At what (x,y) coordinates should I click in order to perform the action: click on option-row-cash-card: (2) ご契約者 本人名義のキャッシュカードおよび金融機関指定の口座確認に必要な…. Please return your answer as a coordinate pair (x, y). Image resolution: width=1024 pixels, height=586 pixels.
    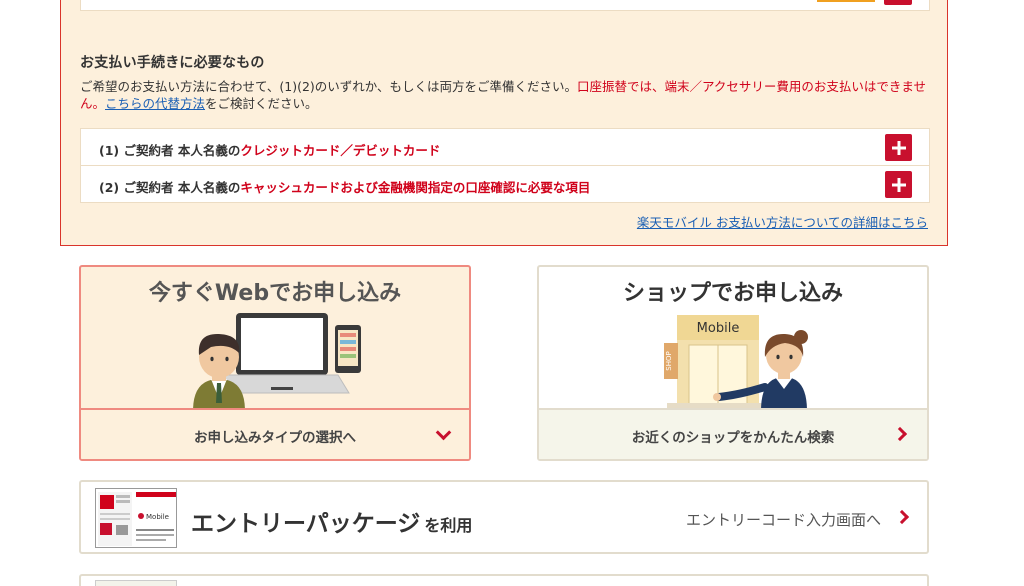
    Looking at the image, I should click on (505, 184).